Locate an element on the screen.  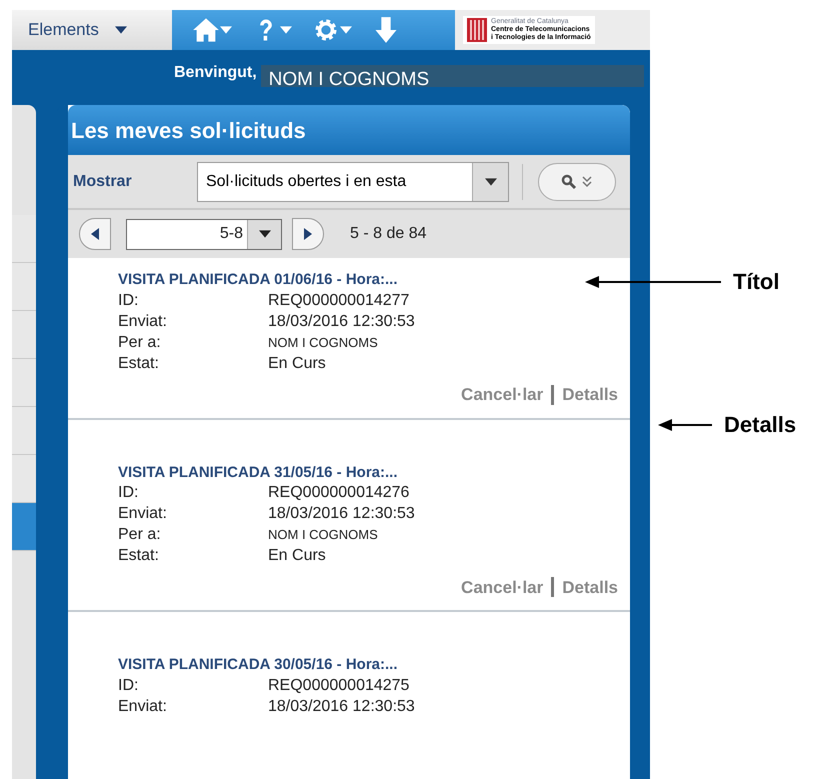
search-icon is located at coordinates (569, 182).